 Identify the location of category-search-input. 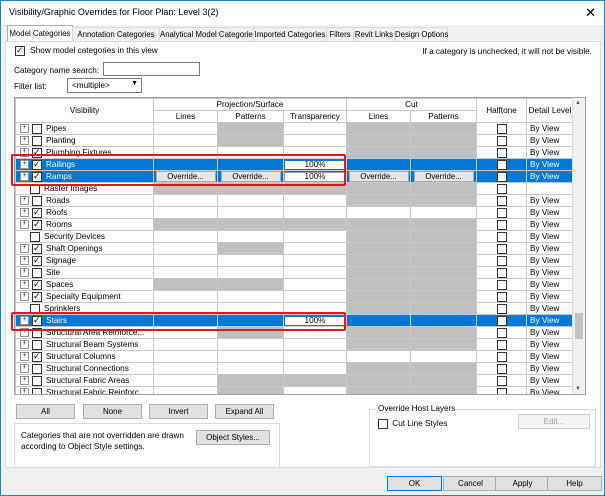
(151, 69).